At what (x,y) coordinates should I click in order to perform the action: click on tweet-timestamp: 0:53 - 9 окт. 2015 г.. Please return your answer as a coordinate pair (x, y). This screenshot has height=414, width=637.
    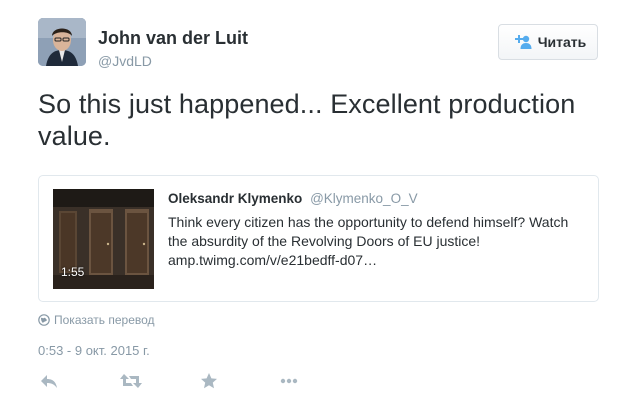
    Looking at the image, I should click on (94, 350).